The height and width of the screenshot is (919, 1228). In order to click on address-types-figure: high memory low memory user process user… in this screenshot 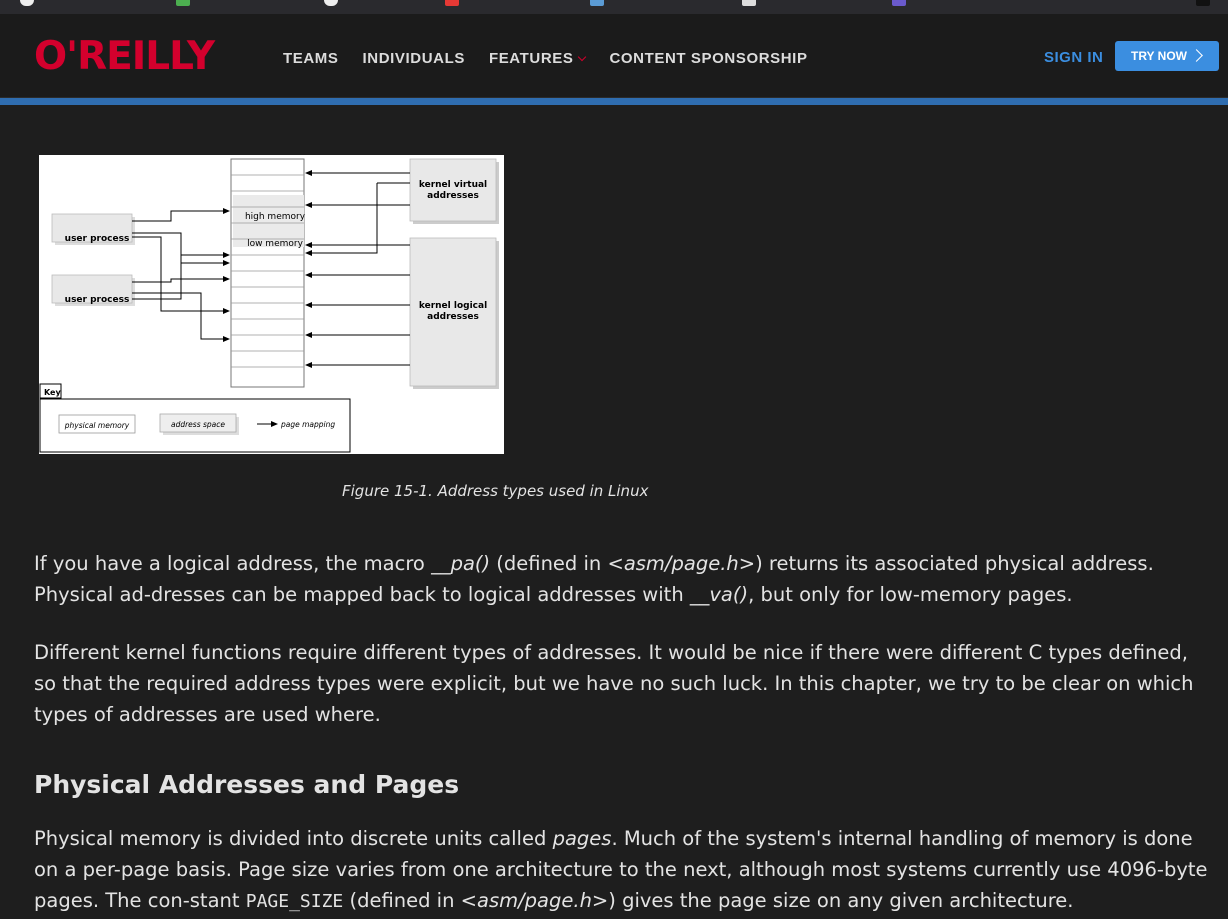, I will do `click(271, 304)`.